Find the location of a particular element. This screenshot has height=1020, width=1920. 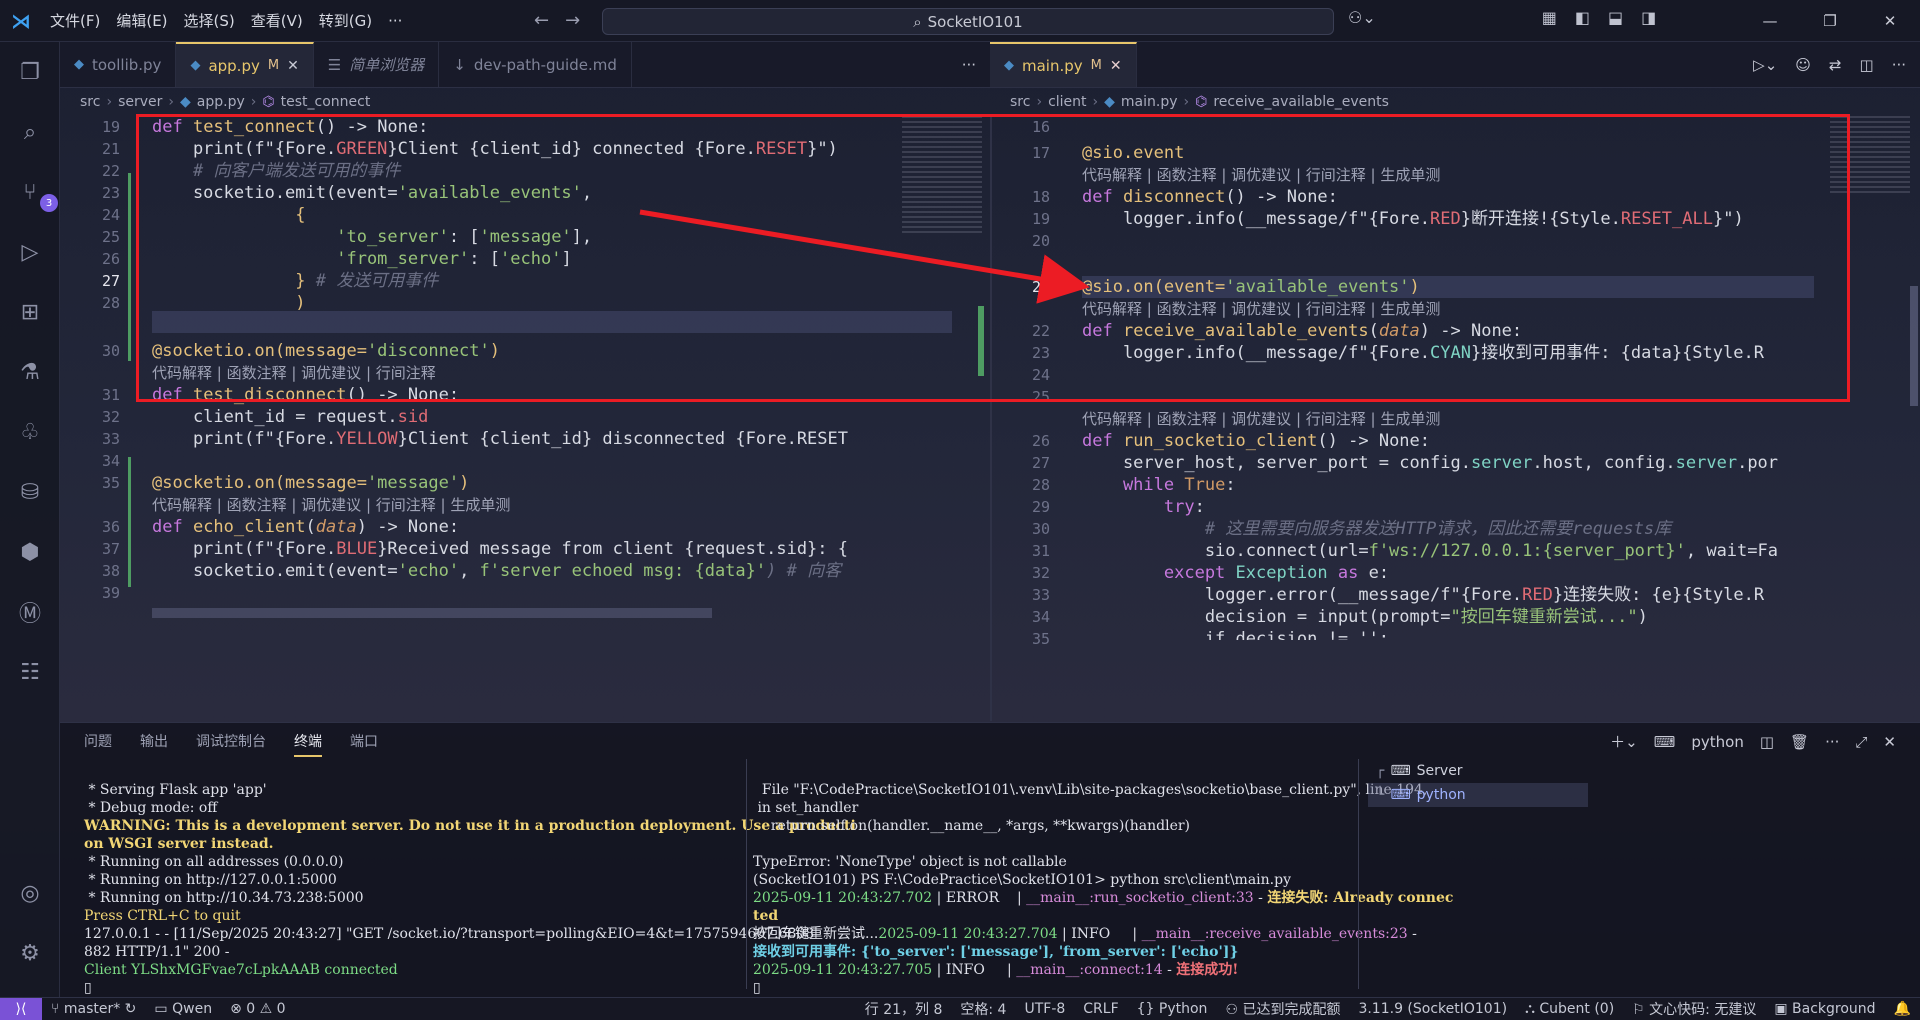

indentation: 空格: 4 is located at coordinates (983, 1009).